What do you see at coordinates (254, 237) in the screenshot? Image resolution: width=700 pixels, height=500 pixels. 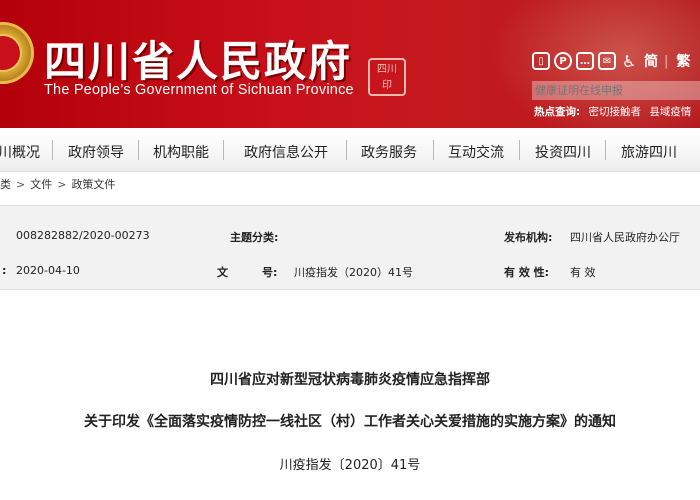 I see `topic-label: 主题分类:` at bounding box center [254, 237].